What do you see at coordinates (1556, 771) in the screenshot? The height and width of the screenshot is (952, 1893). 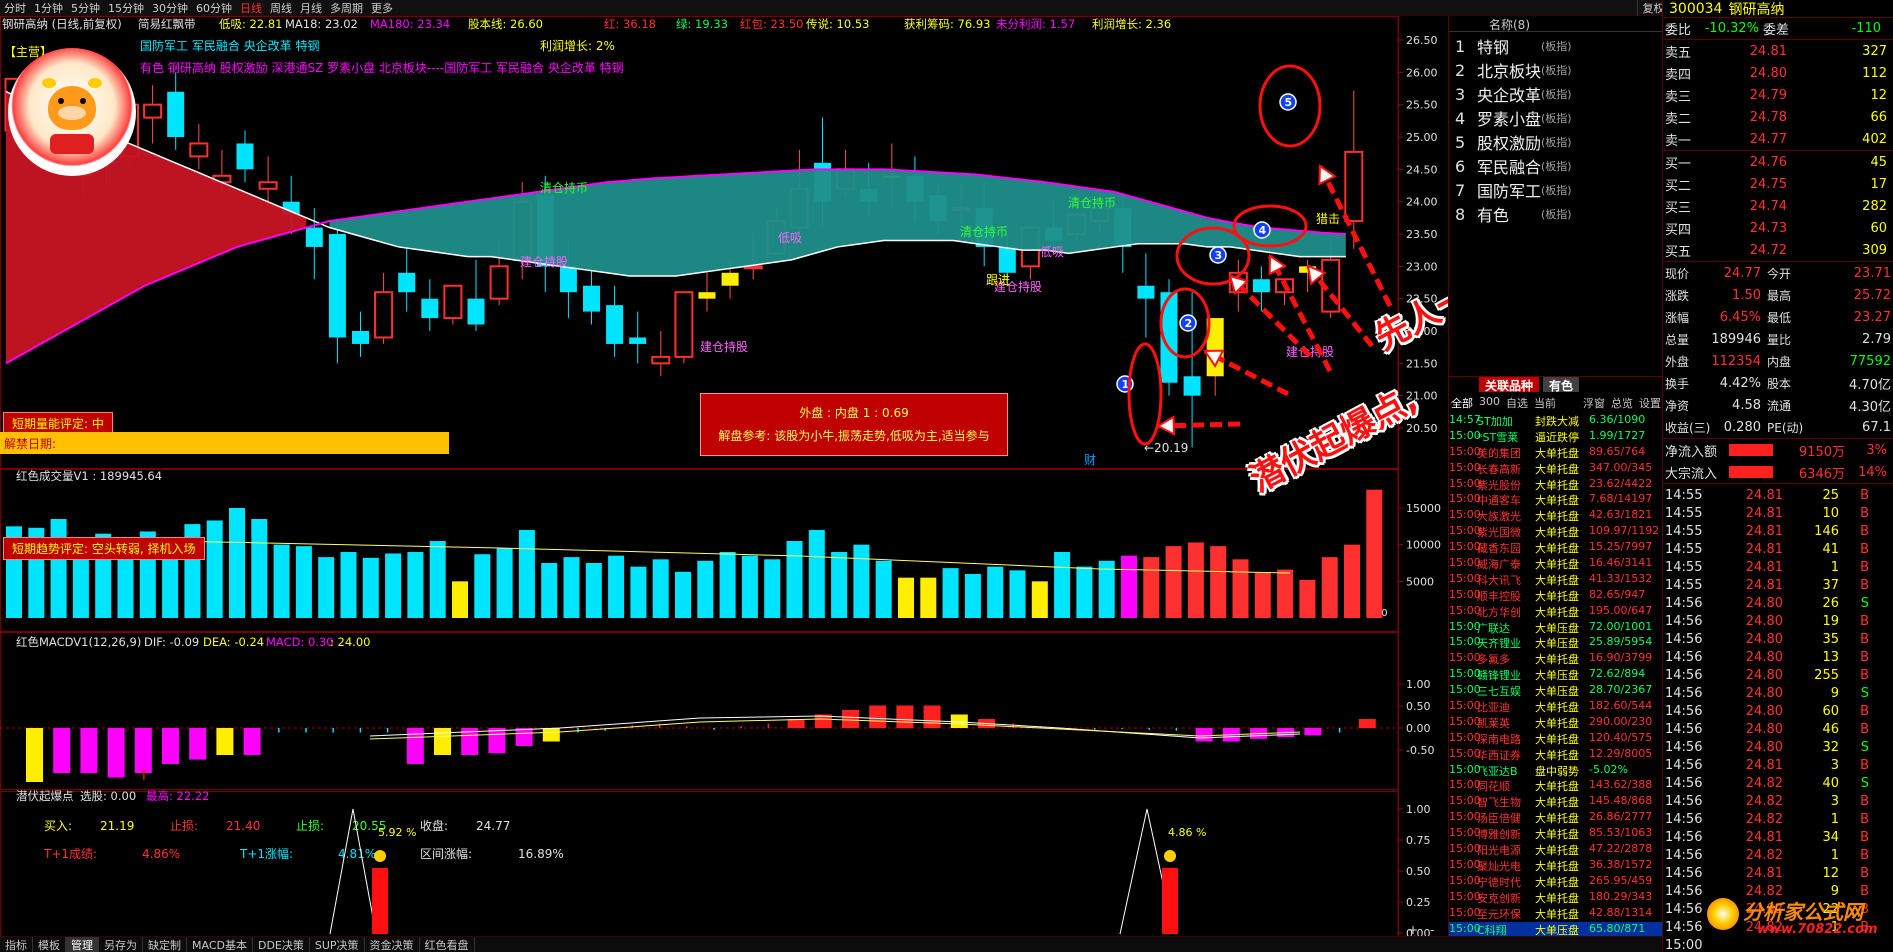 I see `ticker-row: 15:00 飞亚达B 盘中弱势 -5.02%` at bounding box center [1556, 771].